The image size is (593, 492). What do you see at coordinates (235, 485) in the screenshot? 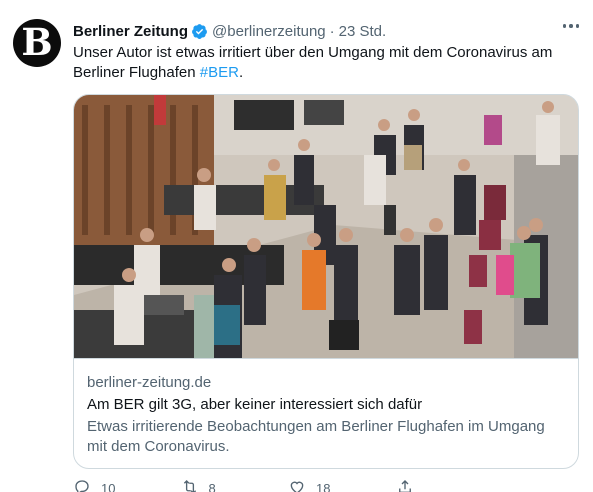
I see `retweet-button: 8` at bounding box center [235, 485].